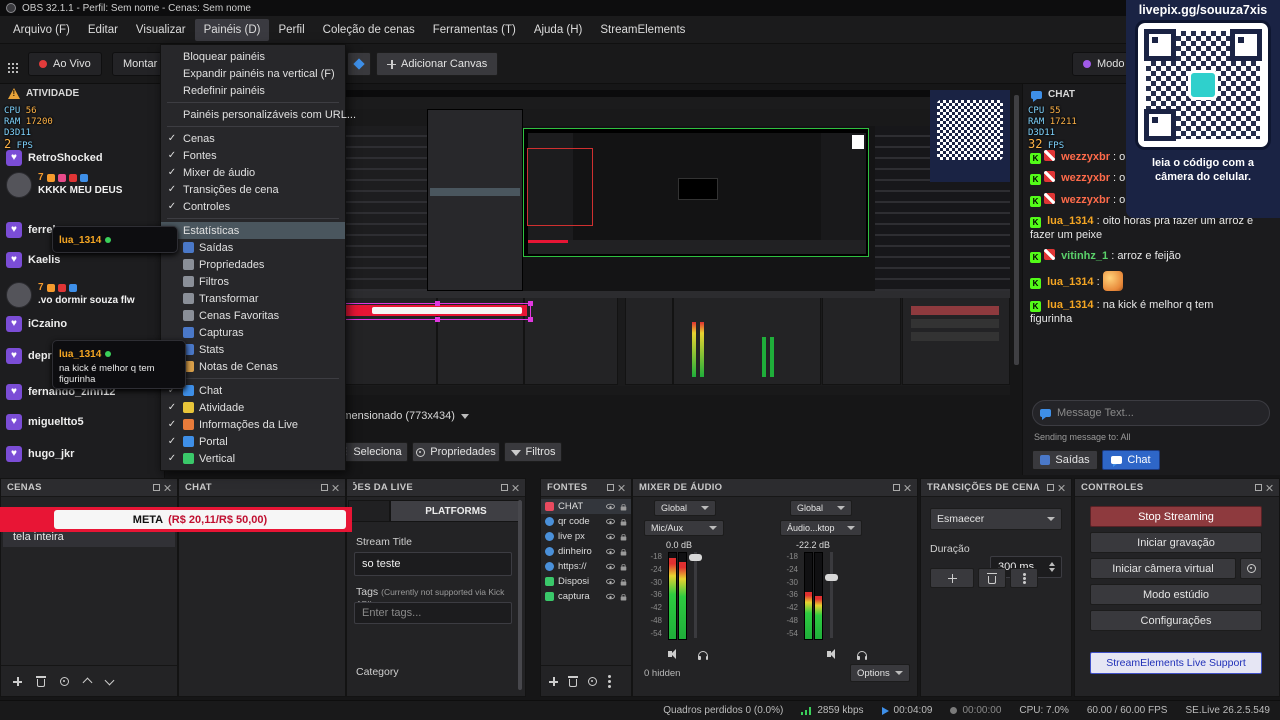 Image resolution: width=1280 pixels, height=720 pixels. I want to click on mic-source-select: Mic/Aux, so click(684, 528).